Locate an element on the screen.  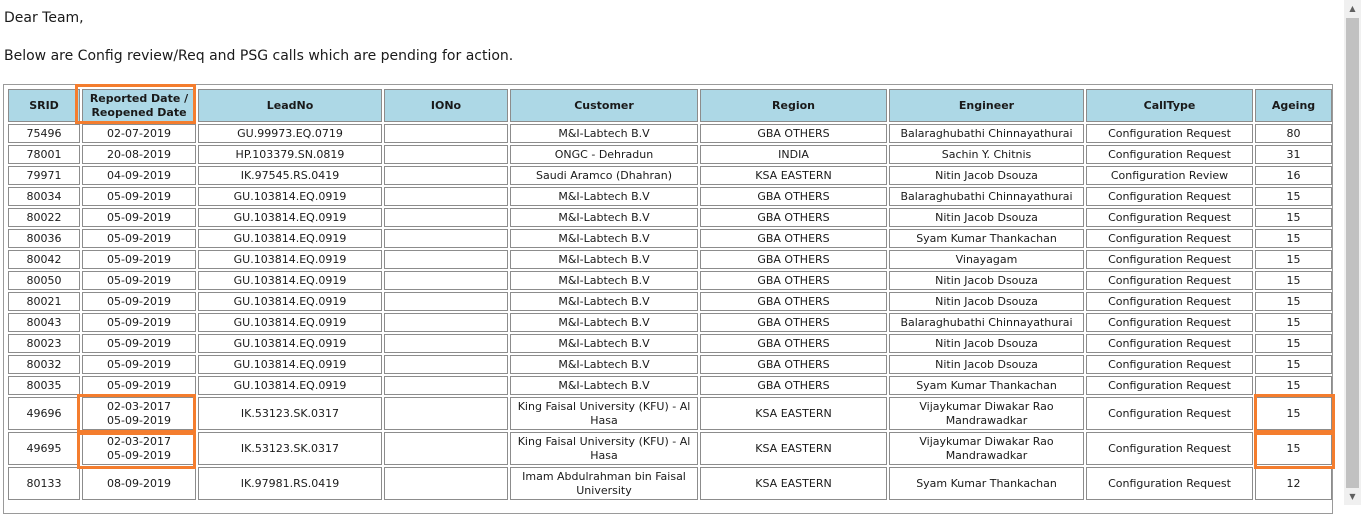
cell-ageing: 16 is located at coordinates (1293, 175).